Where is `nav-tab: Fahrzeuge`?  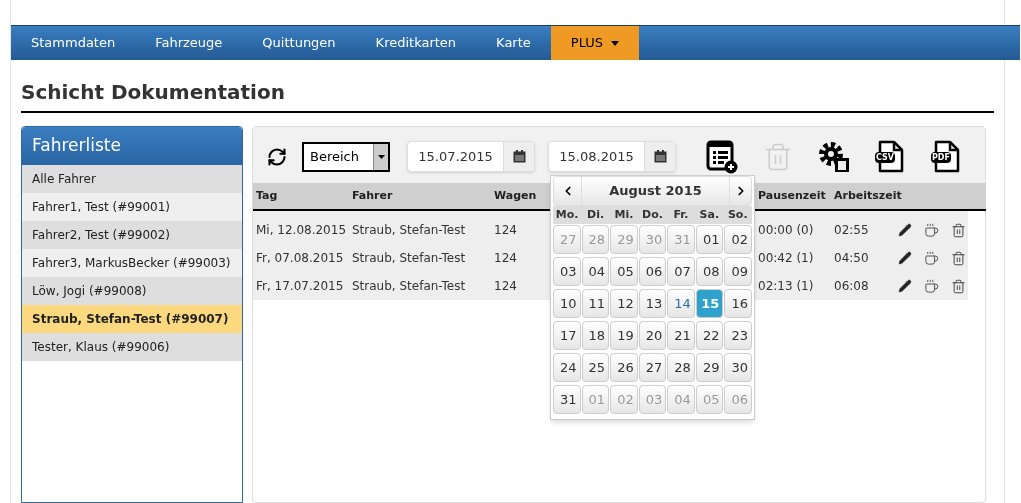 nav-tab: Fahrzeuge is located at coordinates (189, 43).